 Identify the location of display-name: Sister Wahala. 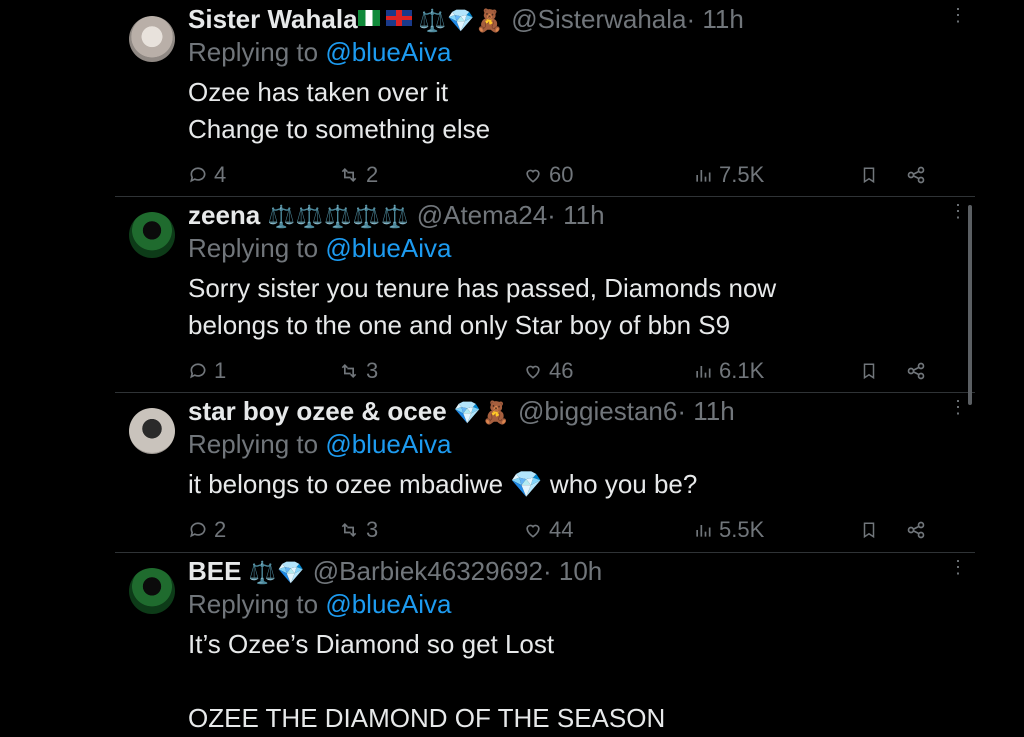
(273, 19).